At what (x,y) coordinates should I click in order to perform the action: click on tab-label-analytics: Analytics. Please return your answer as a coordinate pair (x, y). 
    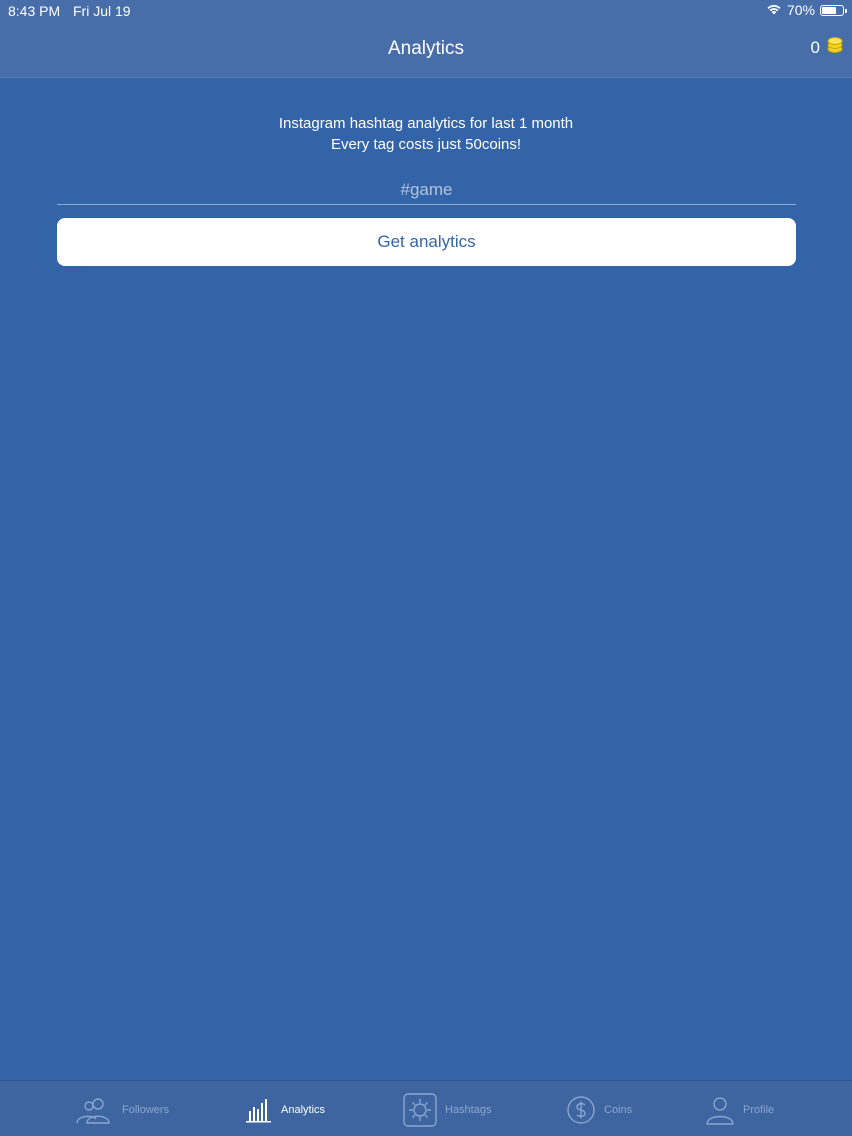
    Looking at the image, I should click on (303, 1110).